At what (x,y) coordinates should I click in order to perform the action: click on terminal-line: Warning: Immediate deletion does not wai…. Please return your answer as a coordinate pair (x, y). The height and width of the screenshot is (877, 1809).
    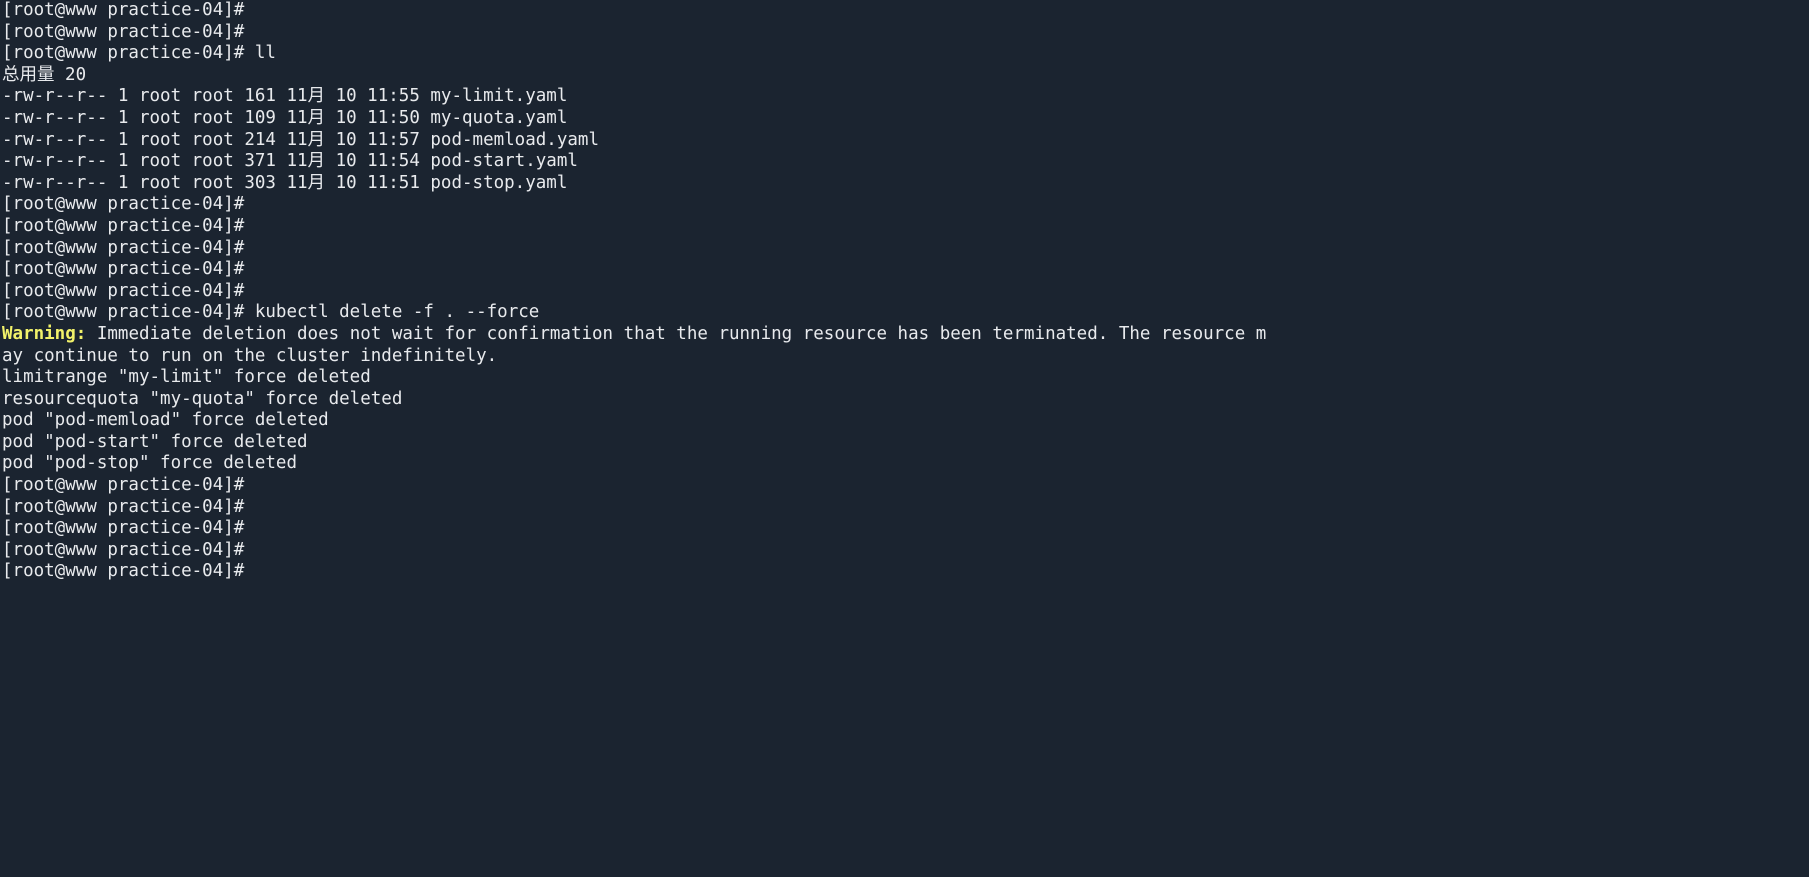
    Looking at the image, I should click on (905, 335).